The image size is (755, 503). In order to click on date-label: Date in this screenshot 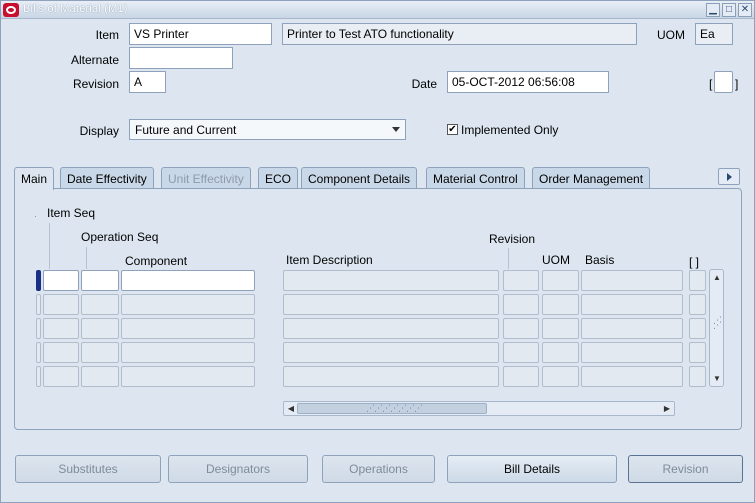, I will do `click(424, 84)`.